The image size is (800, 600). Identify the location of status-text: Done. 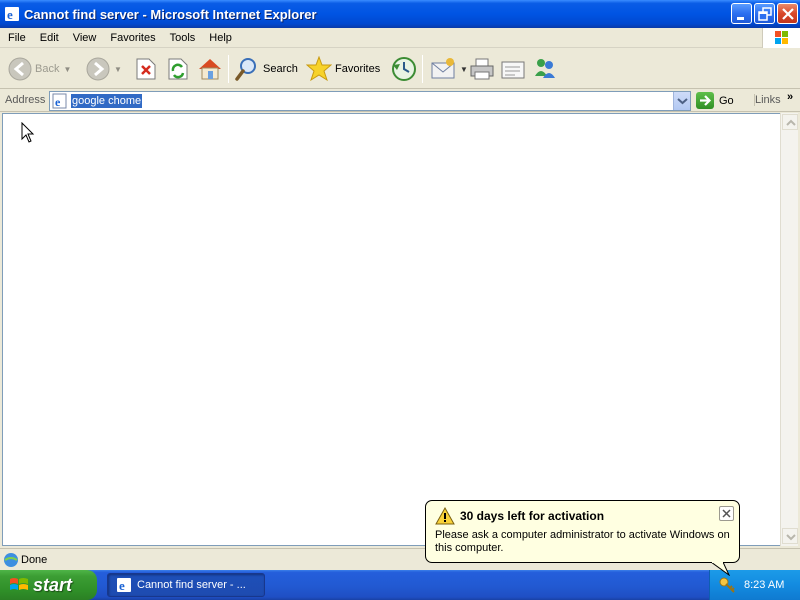
(34, 560).